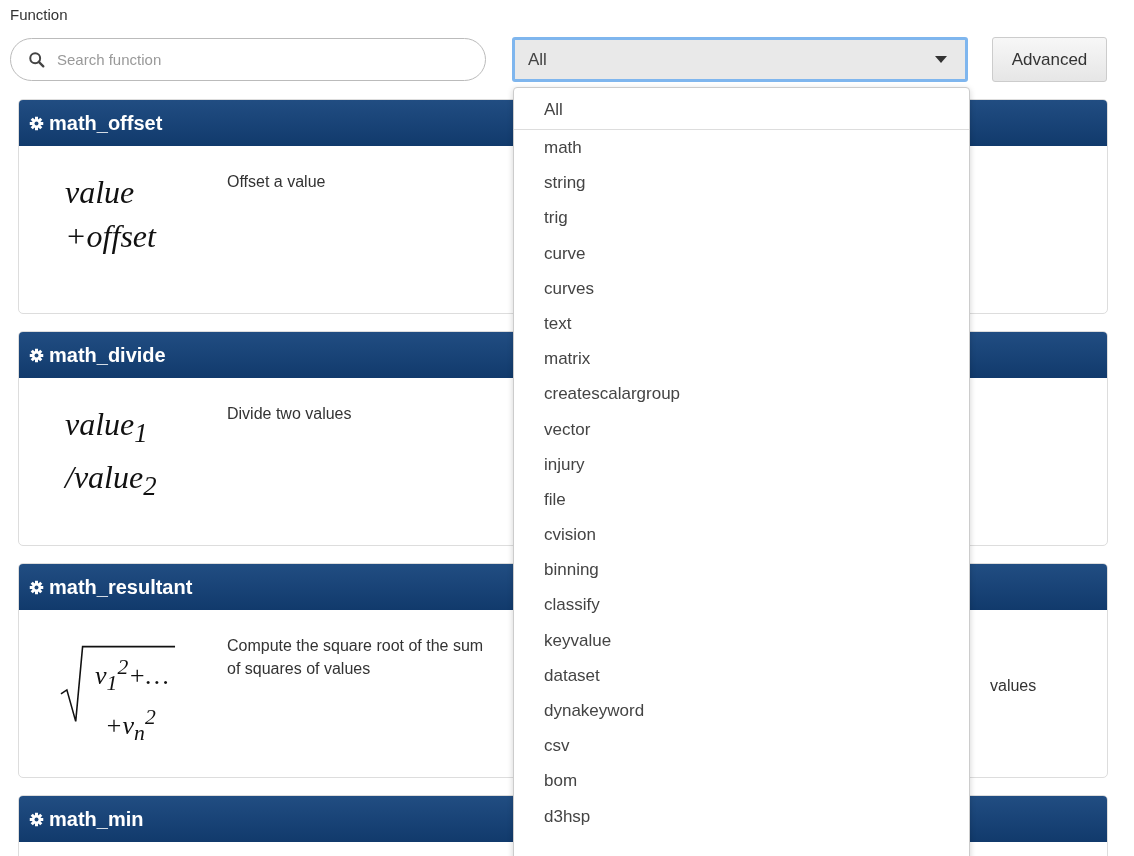  I want to click on function-name: math_min, so click(96, 819).